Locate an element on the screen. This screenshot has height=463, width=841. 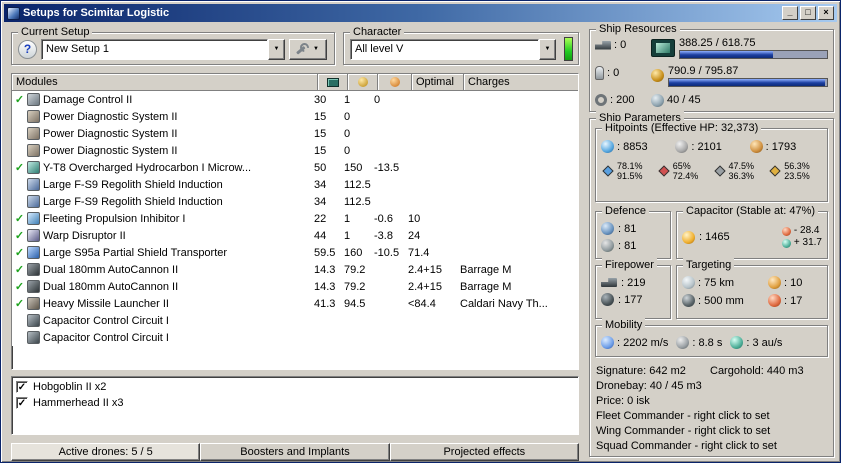
cpu-column-header is located at coordinates (333, 82).